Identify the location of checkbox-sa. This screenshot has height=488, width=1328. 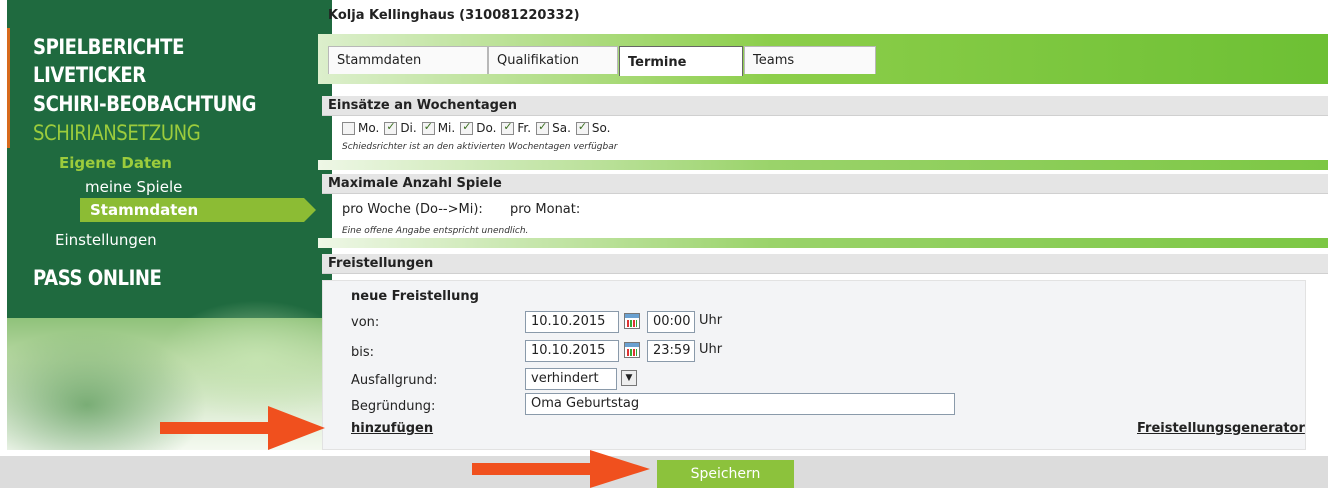
(543, 127).